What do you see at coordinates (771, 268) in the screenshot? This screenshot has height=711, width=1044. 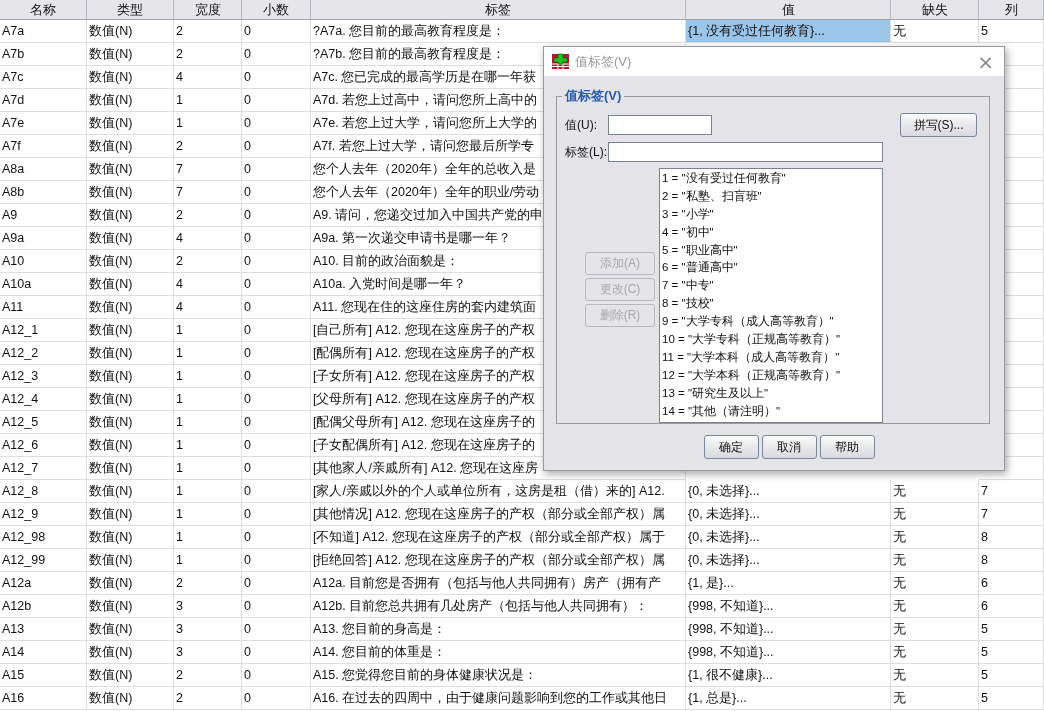 I see `list-item: 6 = "普通高中"` at bounding box center [771, 268].